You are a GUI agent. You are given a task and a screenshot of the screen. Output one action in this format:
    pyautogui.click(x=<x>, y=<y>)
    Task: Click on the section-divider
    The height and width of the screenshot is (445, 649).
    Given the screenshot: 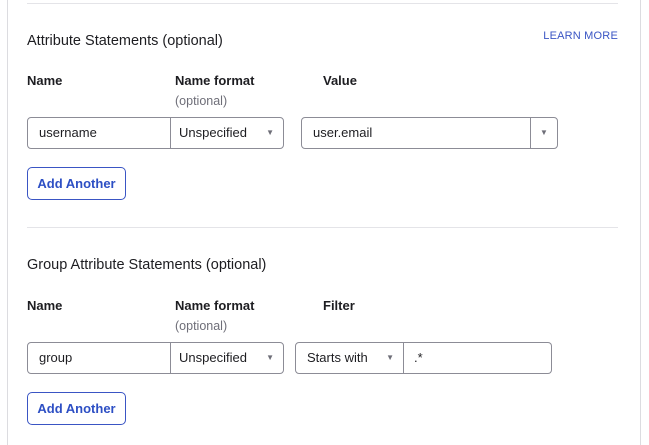 What is the action you would take?
    pyautogui.click(x=322, y=227)
    